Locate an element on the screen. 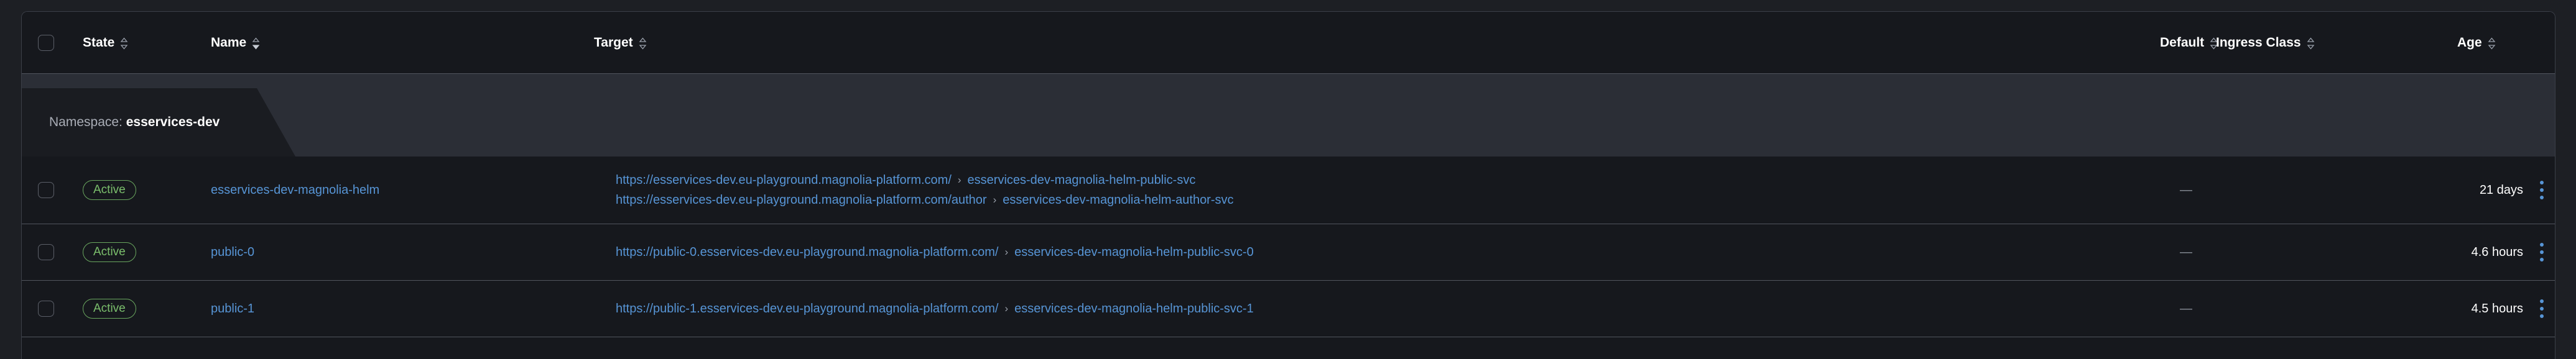 Image resolution: width=2576 pixels, height=359 pixels. column-header-ingress-class: Ingress Class is located at coordinates (2266, 42).